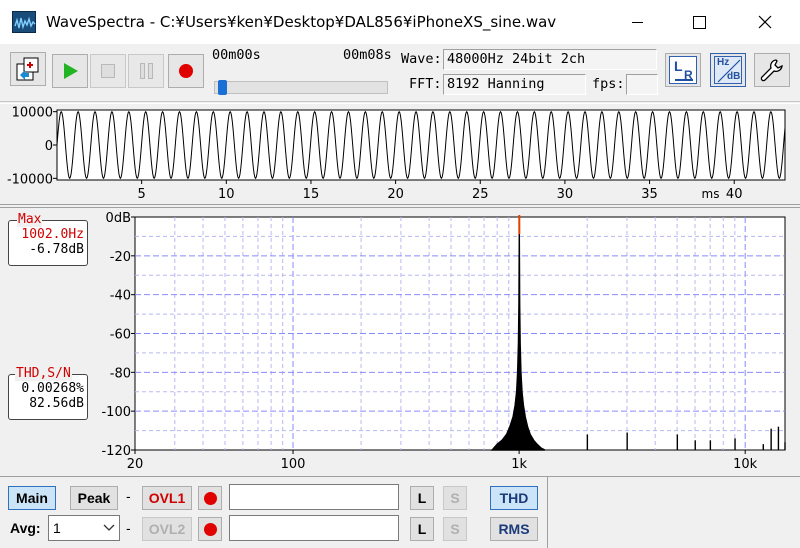  I want to click on max-freq-value: 1002.0Hz, so click(52, 234).